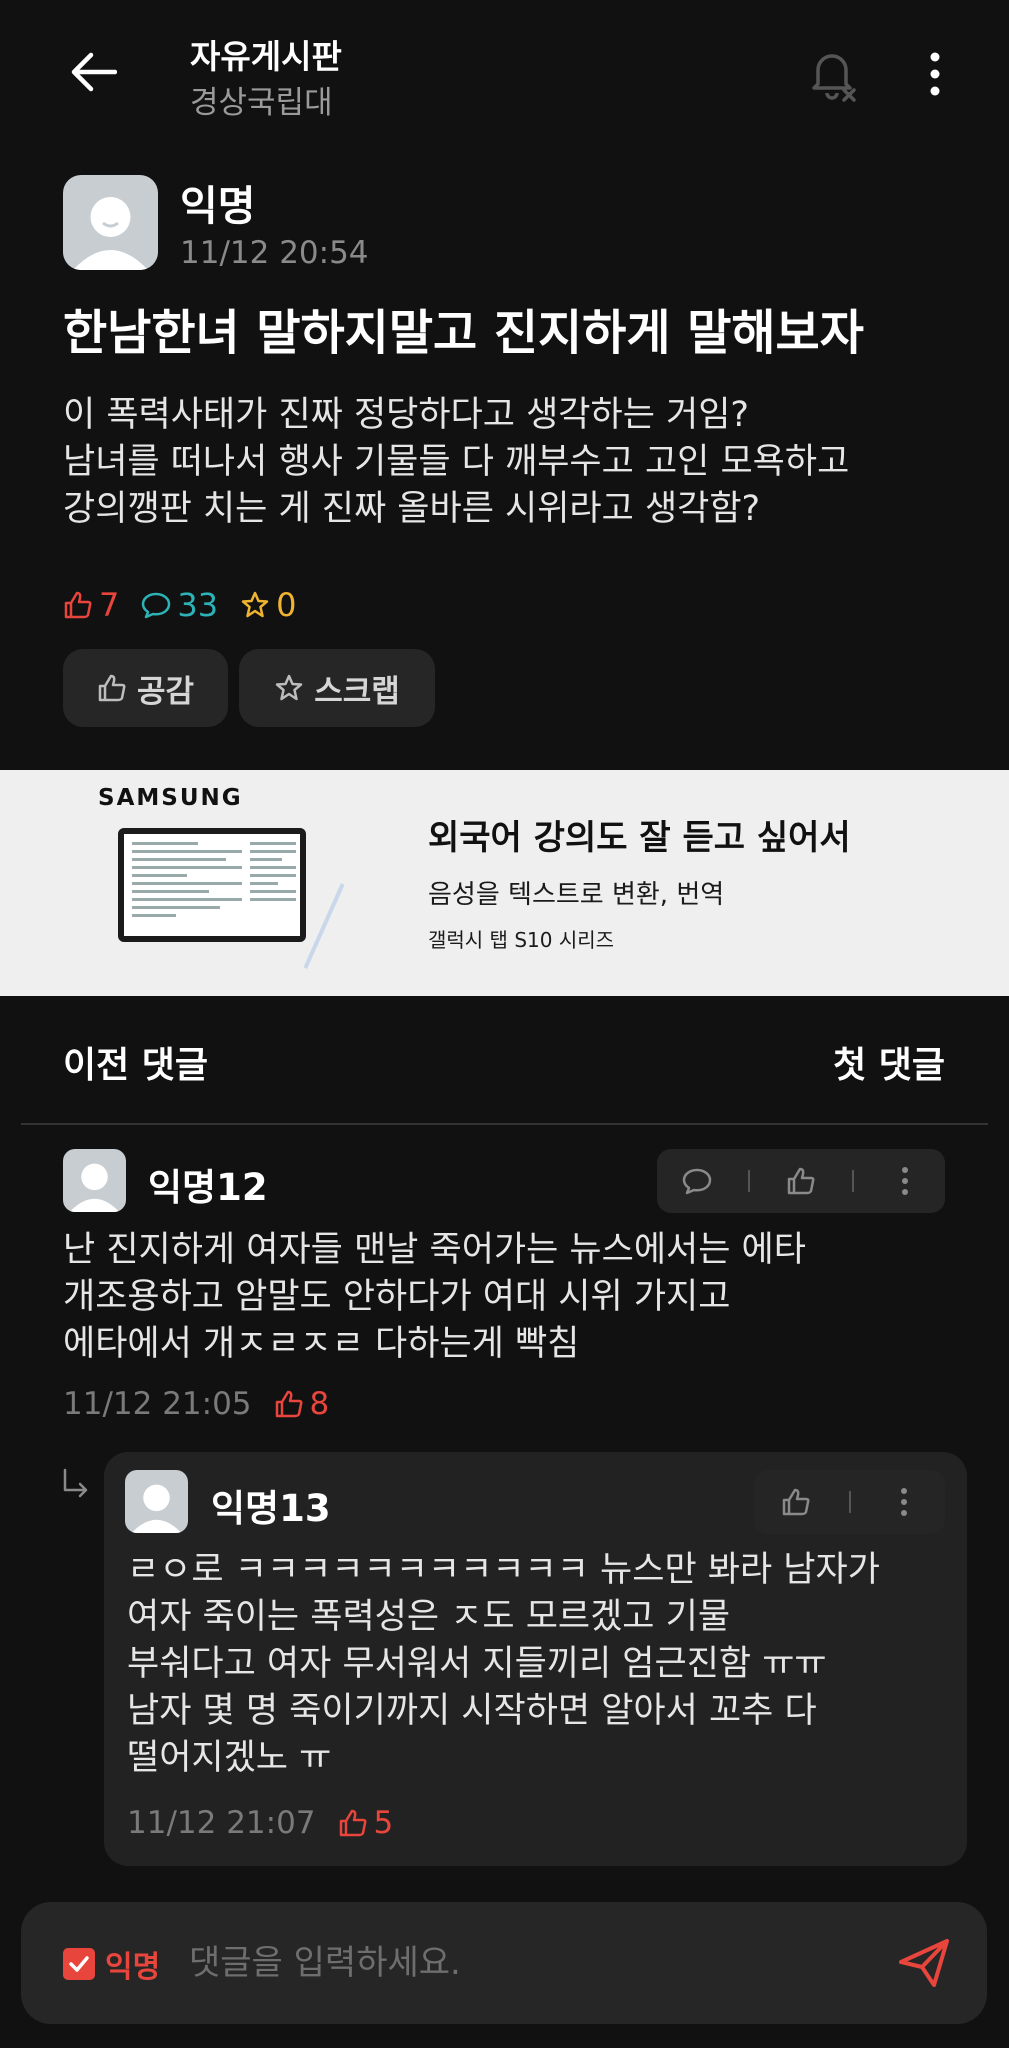 Image resolution: width=1009 pixels, height=2048 pixels. Describe the element at coordinates (472, 1711) in the screenshot. I see `comment-line: 남자 몇 명 죽이기까지 시작하면 알아서 꼬추 다` at that location.